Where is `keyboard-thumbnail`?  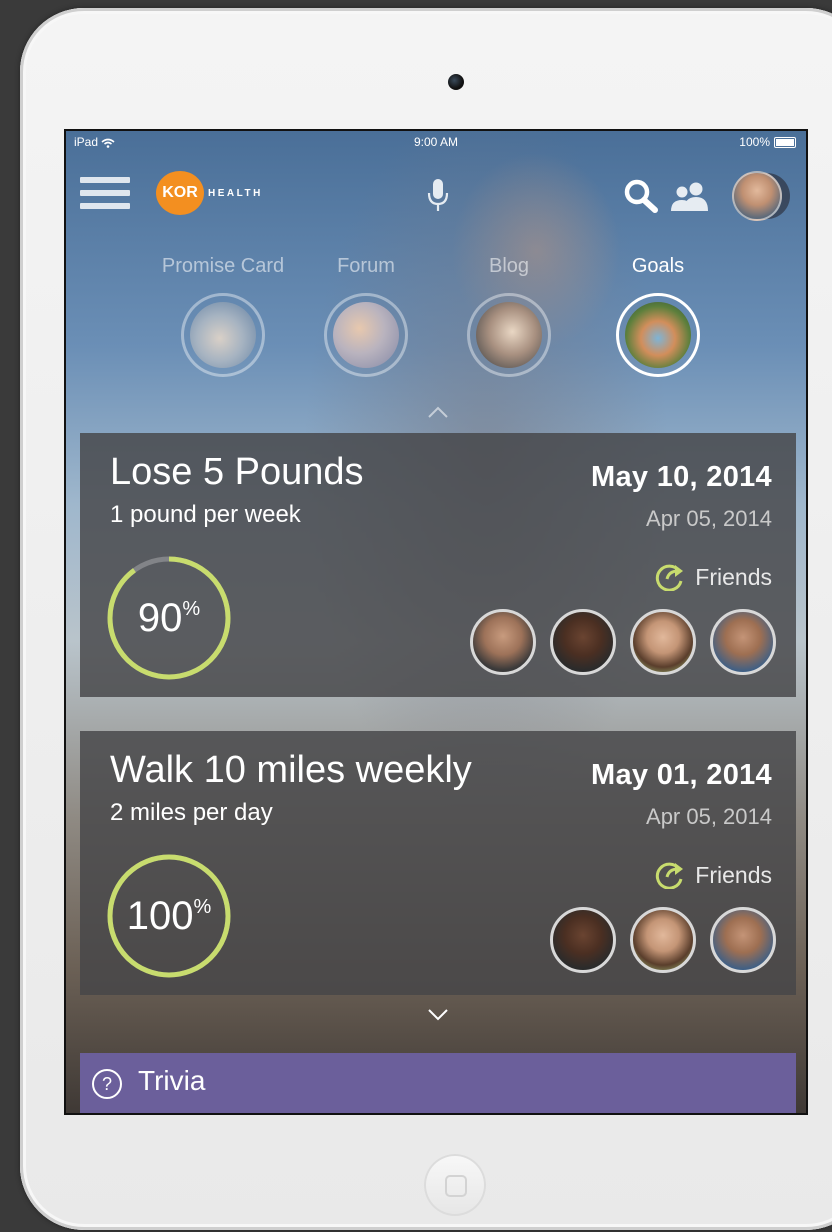
keyboard-thumbnail is located at coordinates (366, 335).